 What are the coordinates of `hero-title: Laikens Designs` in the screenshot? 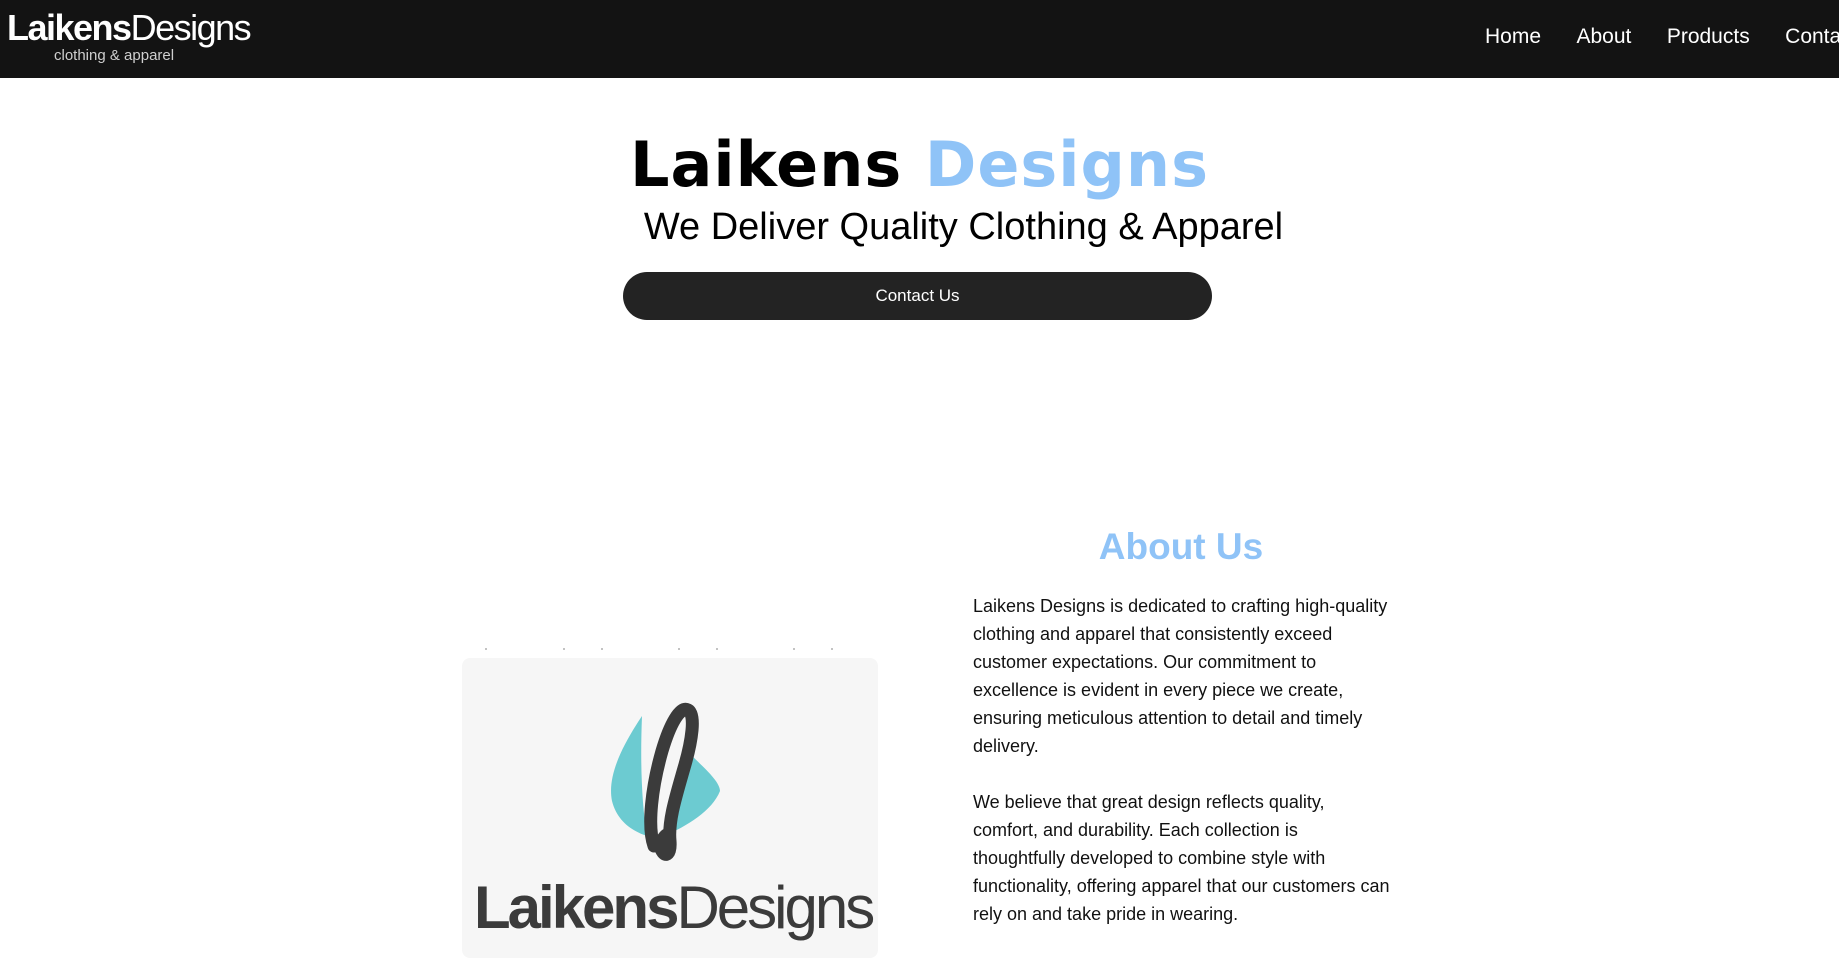 It's located at (919, 165).